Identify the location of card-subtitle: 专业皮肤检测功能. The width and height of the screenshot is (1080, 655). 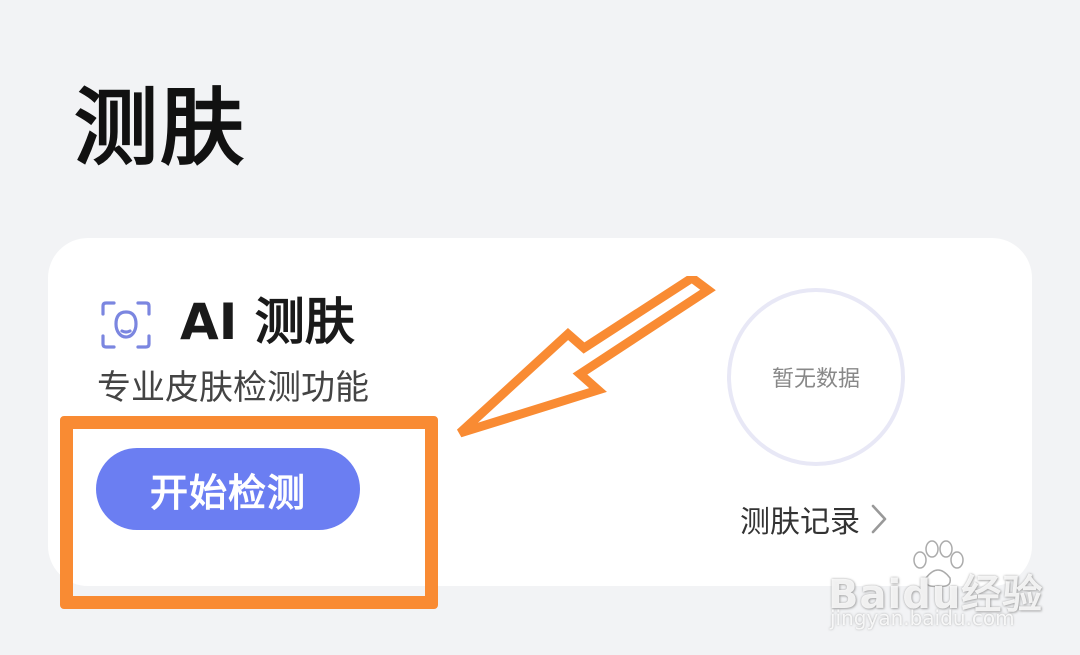
(233, 388).